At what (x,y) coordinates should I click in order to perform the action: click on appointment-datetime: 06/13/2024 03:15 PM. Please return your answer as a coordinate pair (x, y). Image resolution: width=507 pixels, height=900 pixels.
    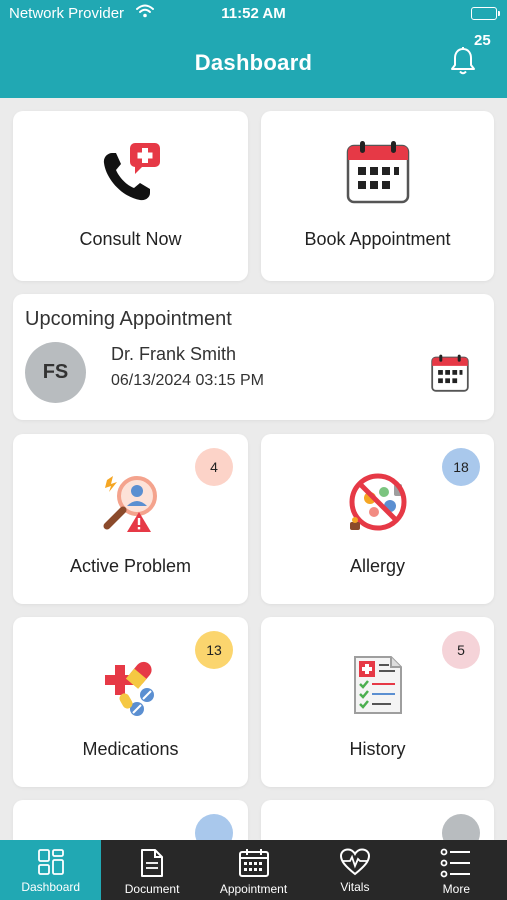
    Looking at the image, I should click on (188, 380).